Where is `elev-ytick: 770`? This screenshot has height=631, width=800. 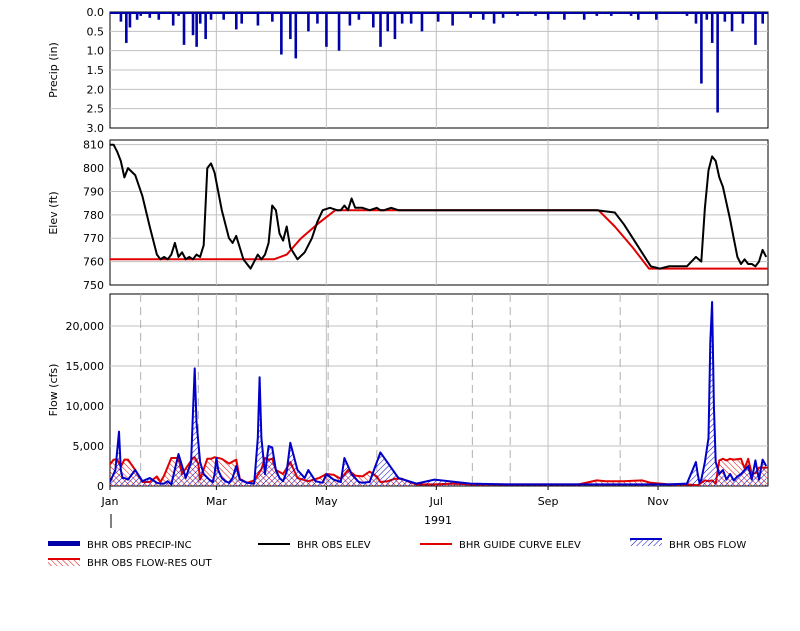 elev-ytick: 770 is located at coordinates (93, 238).